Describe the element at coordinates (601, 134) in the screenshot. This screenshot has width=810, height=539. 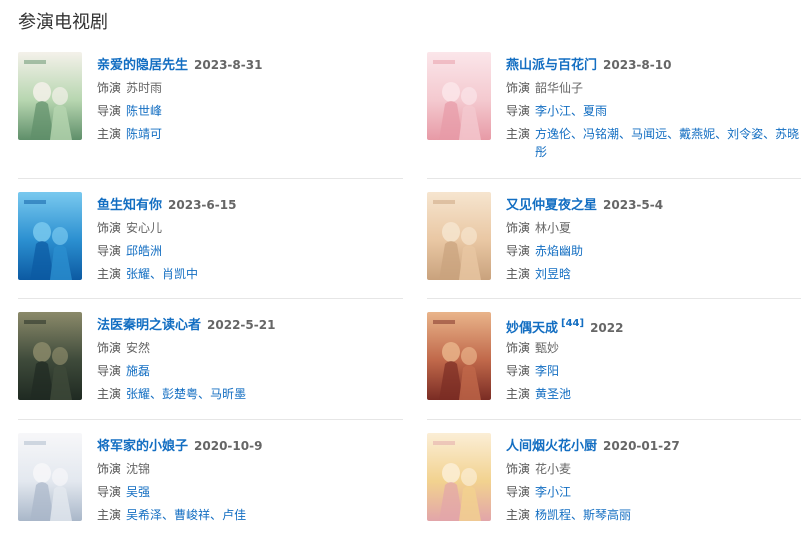
I see `person-link: 冯铭潮` at that location.